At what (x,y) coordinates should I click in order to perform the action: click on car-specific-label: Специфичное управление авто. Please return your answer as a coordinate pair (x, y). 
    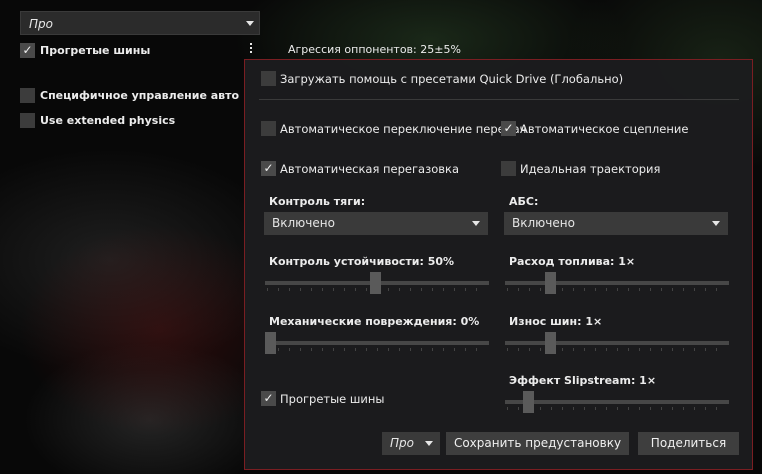
    Looking at the image, I should click on (140, 95).